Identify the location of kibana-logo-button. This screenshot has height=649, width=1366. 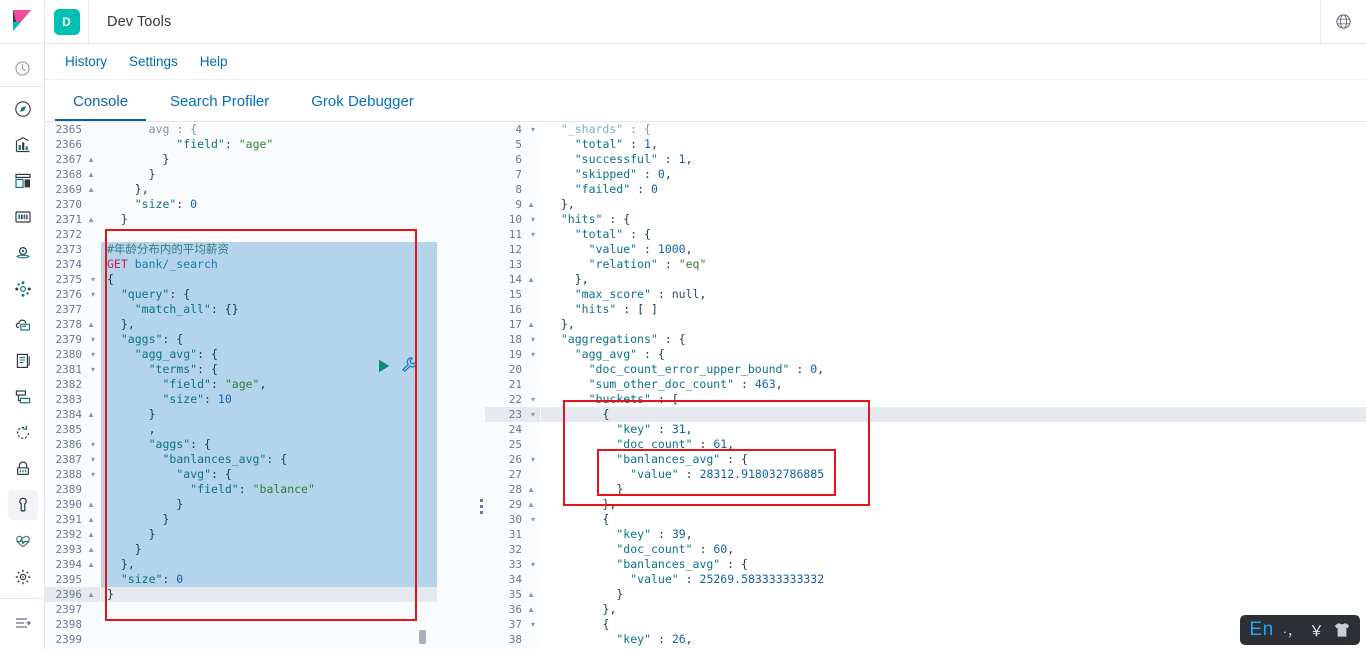
(22, 22).